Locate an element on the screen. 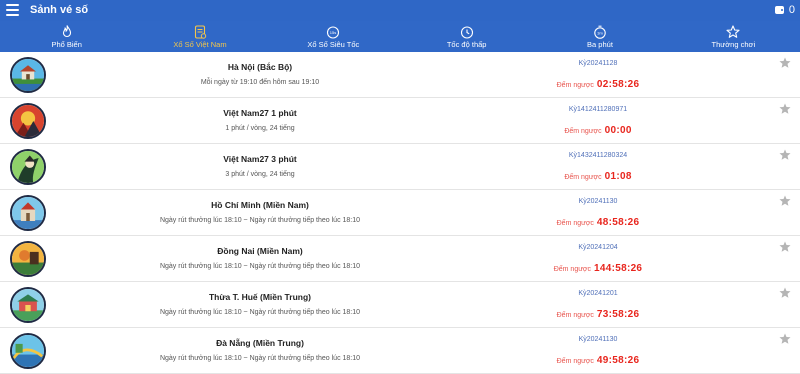 This screenshot has width=800, height=374. ticket-icon is located at coordinates (200, 32).